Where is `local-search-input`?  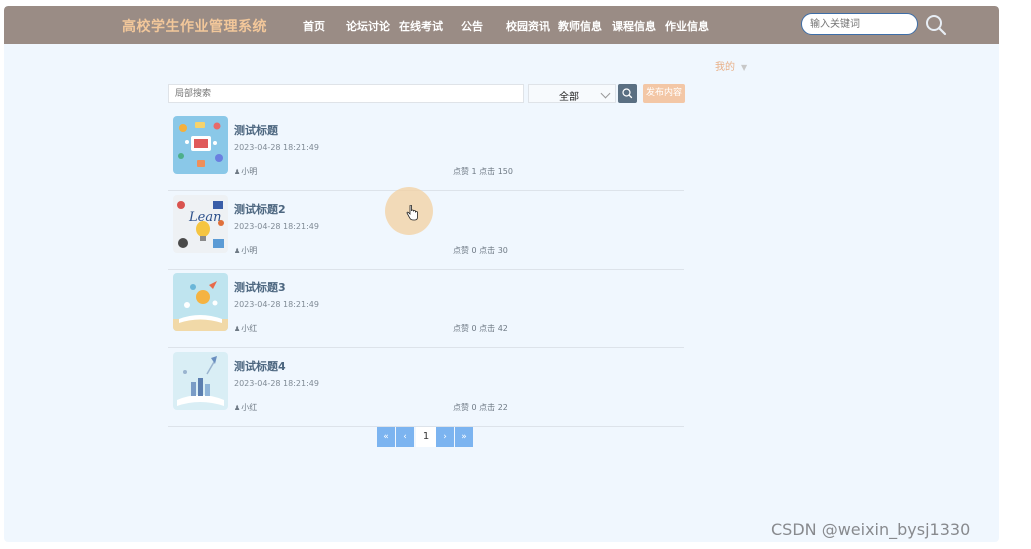 local-search-input is located at coordinates (346, 93).